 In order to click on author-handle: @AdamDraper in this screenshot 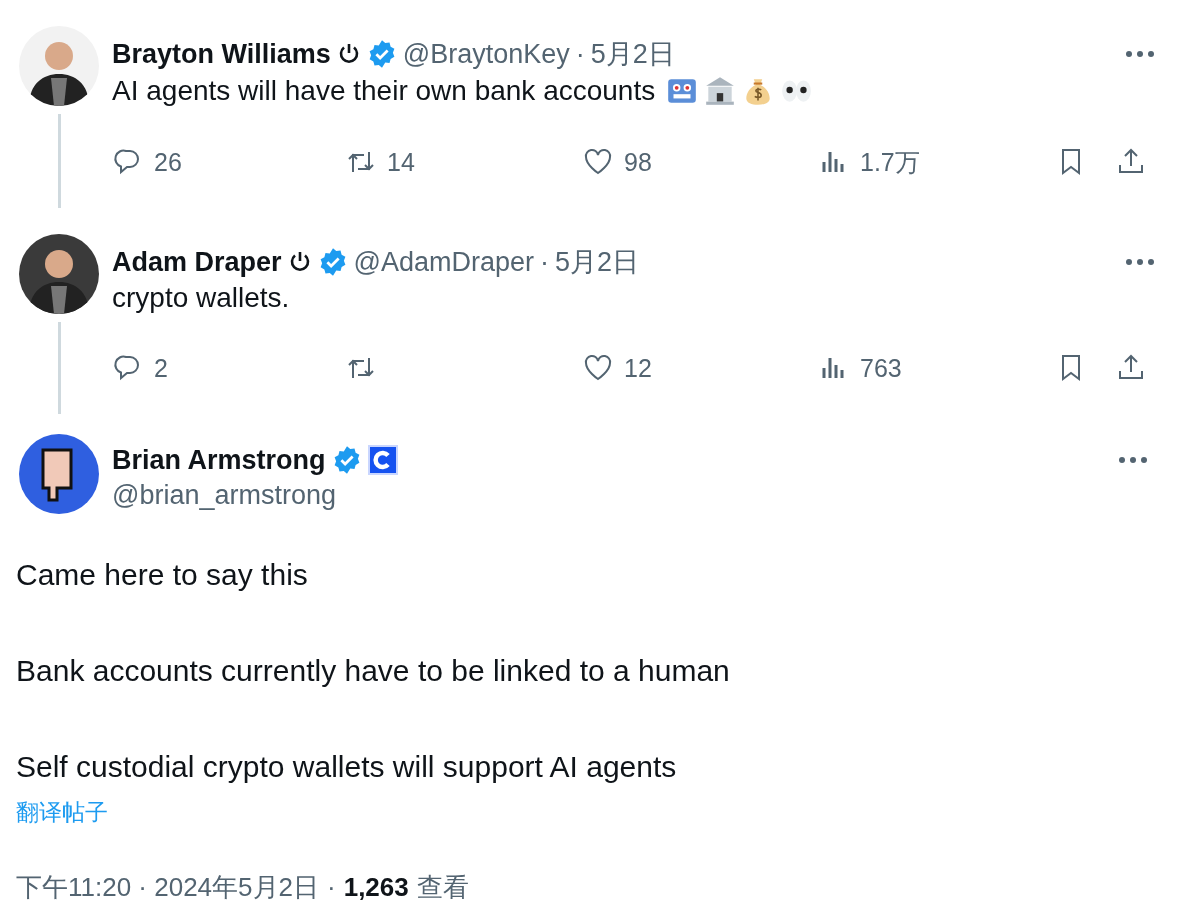, I will do `click(444, 262)`.